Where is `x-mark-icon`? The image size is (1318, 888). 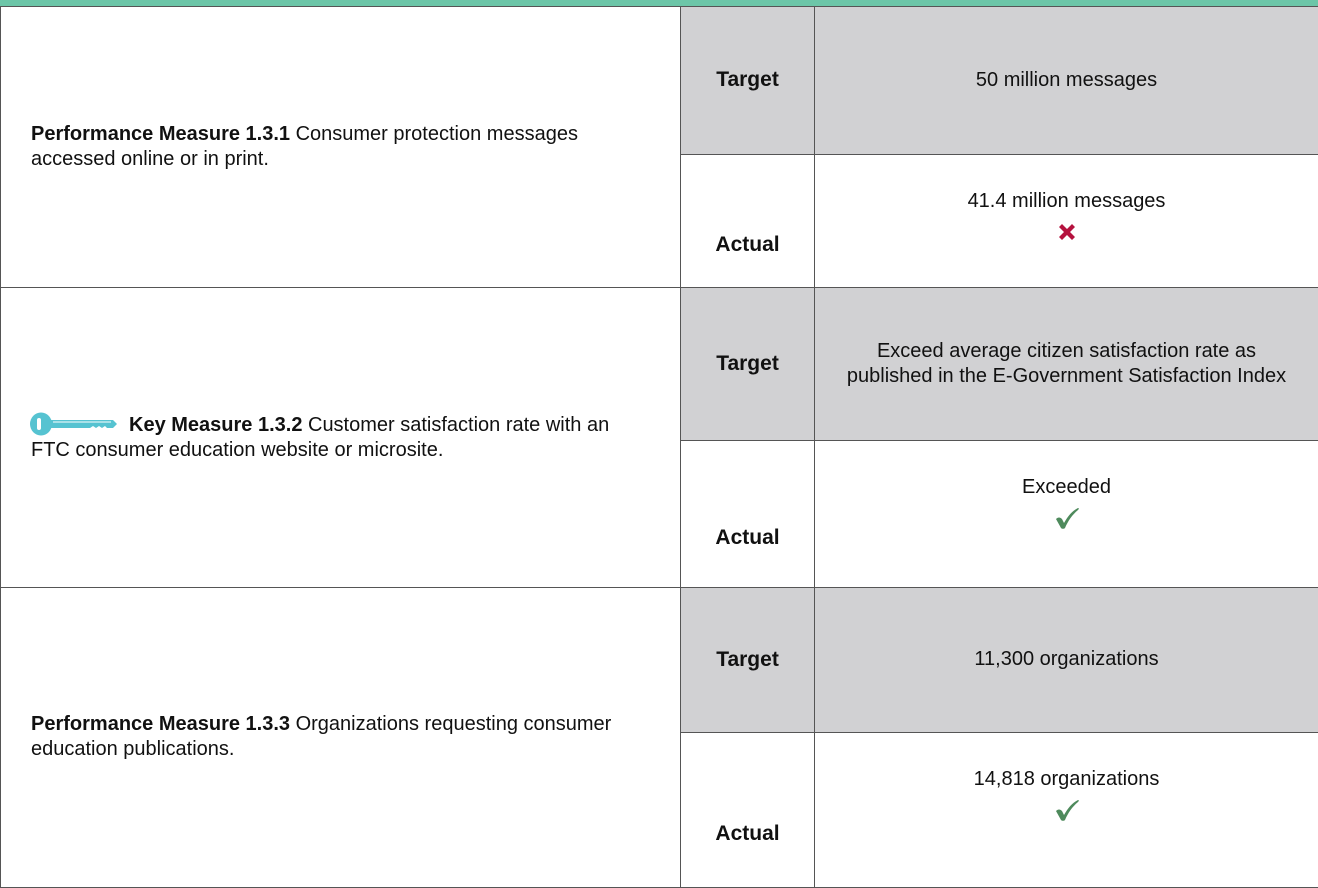
x-mark-icon is located at coordinates (1066, 231).